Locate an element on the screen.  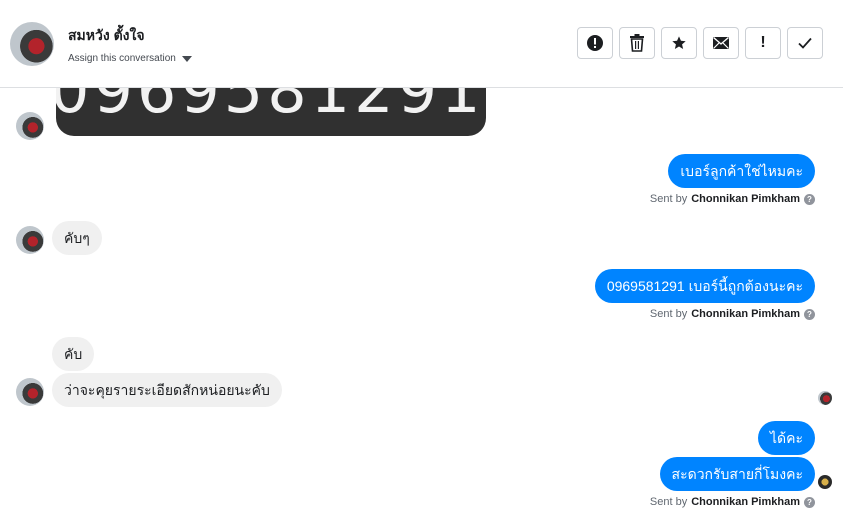
check-icon is located at coordinates (805, 43).